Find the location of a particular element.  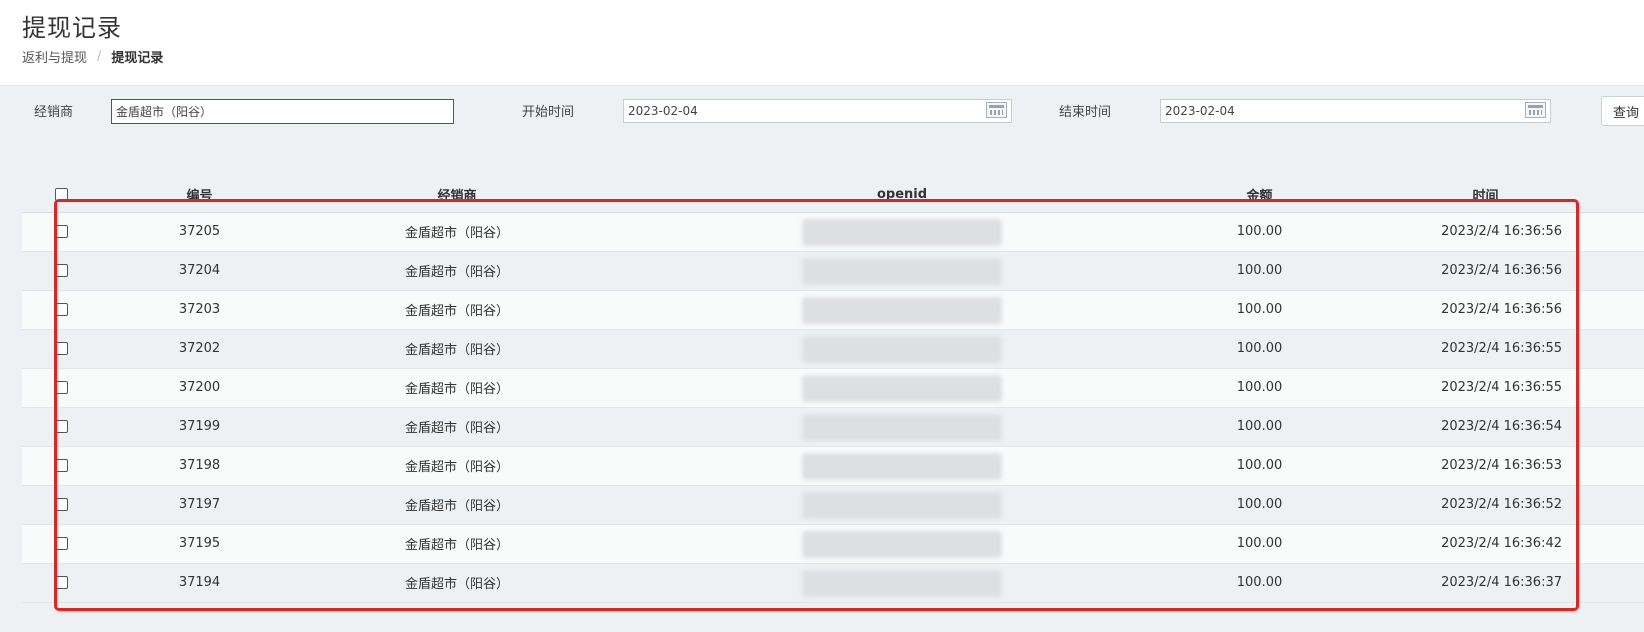

table-row: 37203 金盾超市（阳谷） 100.00 2023/2/4 16:36:56 is located at coordinates (833, 310).